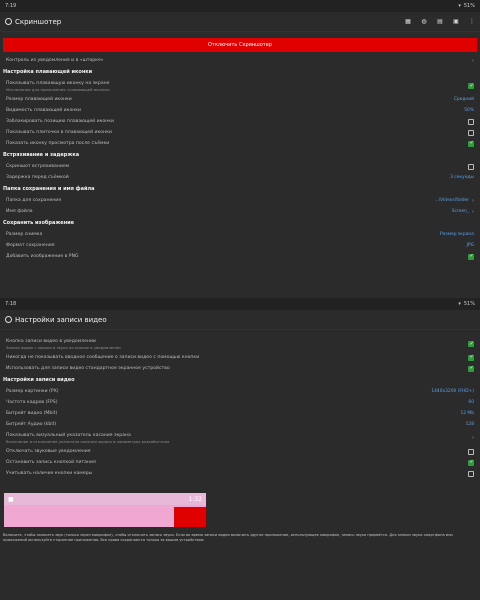 The height and width of the screenshot is (600, 480). Describe the element at coordinates (462, 177) in the screenshot. I see `setting-value: 3 секунды` at that location.